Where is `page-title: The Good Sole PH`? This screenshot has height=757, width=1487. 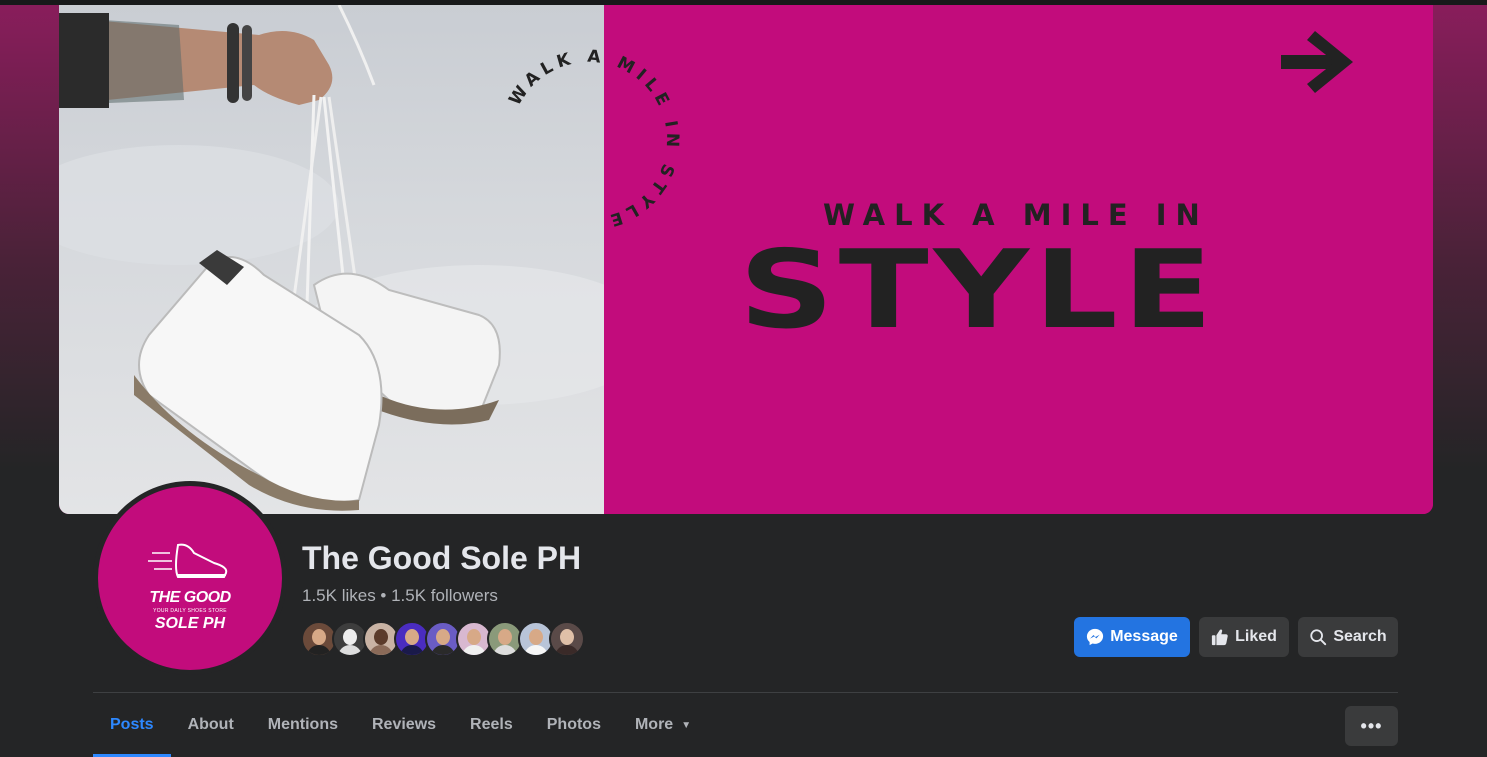
page-title: The Good Sole PH is located at coordinates (442, 558).